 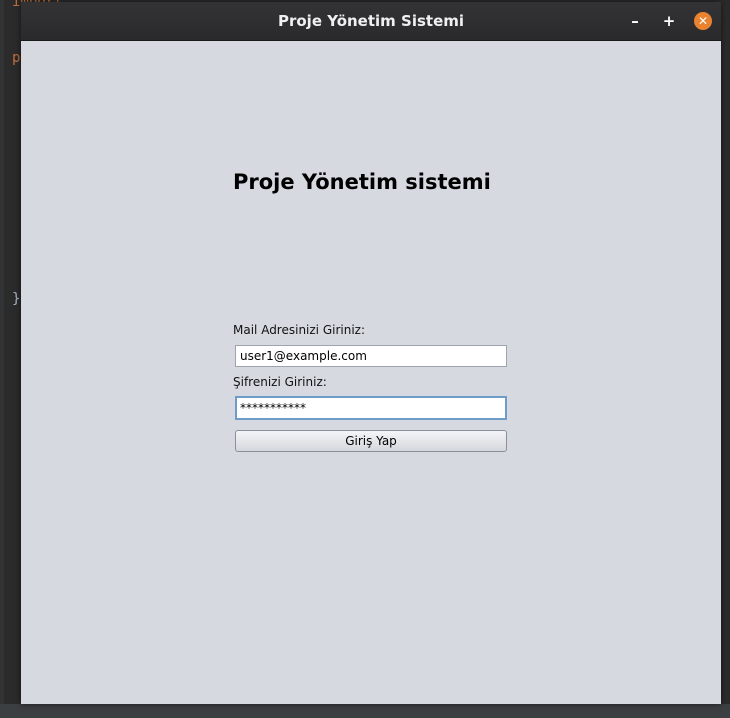 What do you see at coordinates (280, 382) in the screenshot?
I see `password-label: Şifrenizi Giriniz:` at bounding box center [280, 382].